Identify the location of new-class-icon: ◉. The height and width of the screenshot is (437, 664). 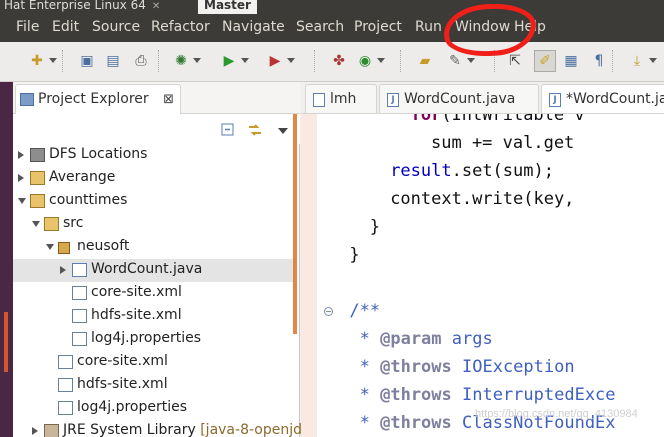
(370, 61).